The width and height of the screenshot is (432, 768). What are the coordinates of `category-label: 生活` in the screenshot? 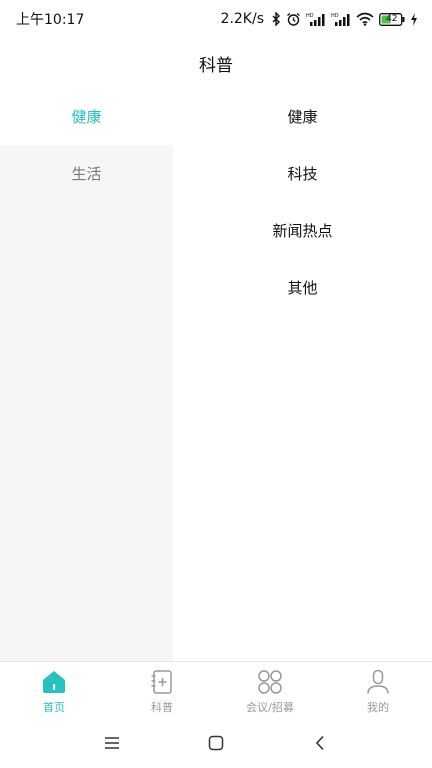 It's located at (86, 174).